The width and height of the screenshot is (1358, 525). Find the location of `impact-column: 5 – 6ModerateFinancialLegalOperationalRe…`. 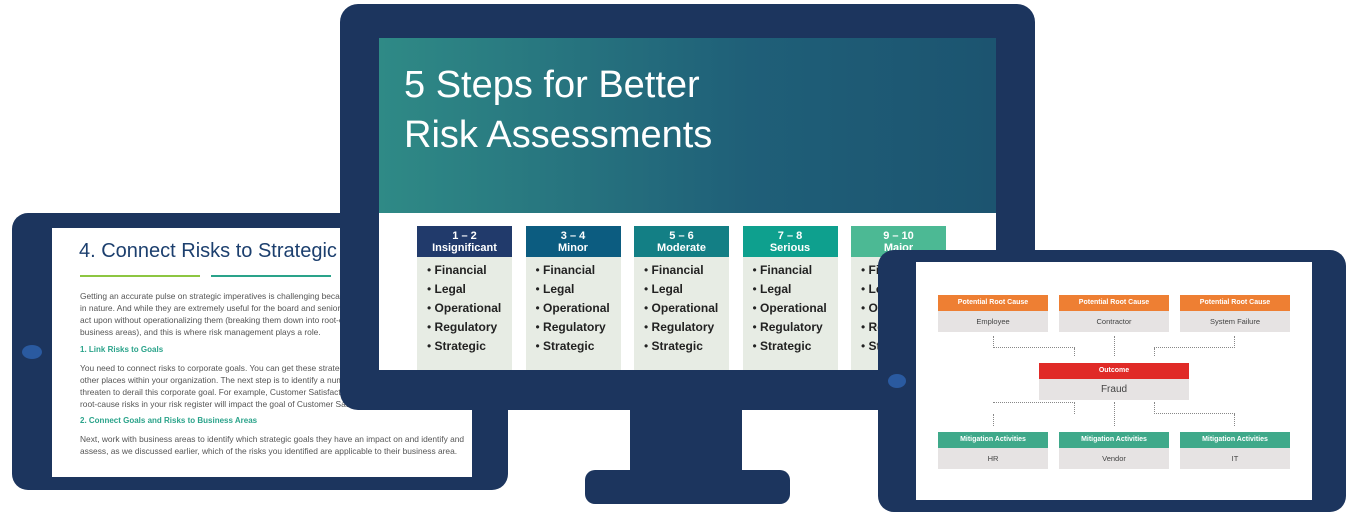

impact-column: 5 – 6ModerateFinancialLegalOperationalRe… is located at coordinates (681, 298).